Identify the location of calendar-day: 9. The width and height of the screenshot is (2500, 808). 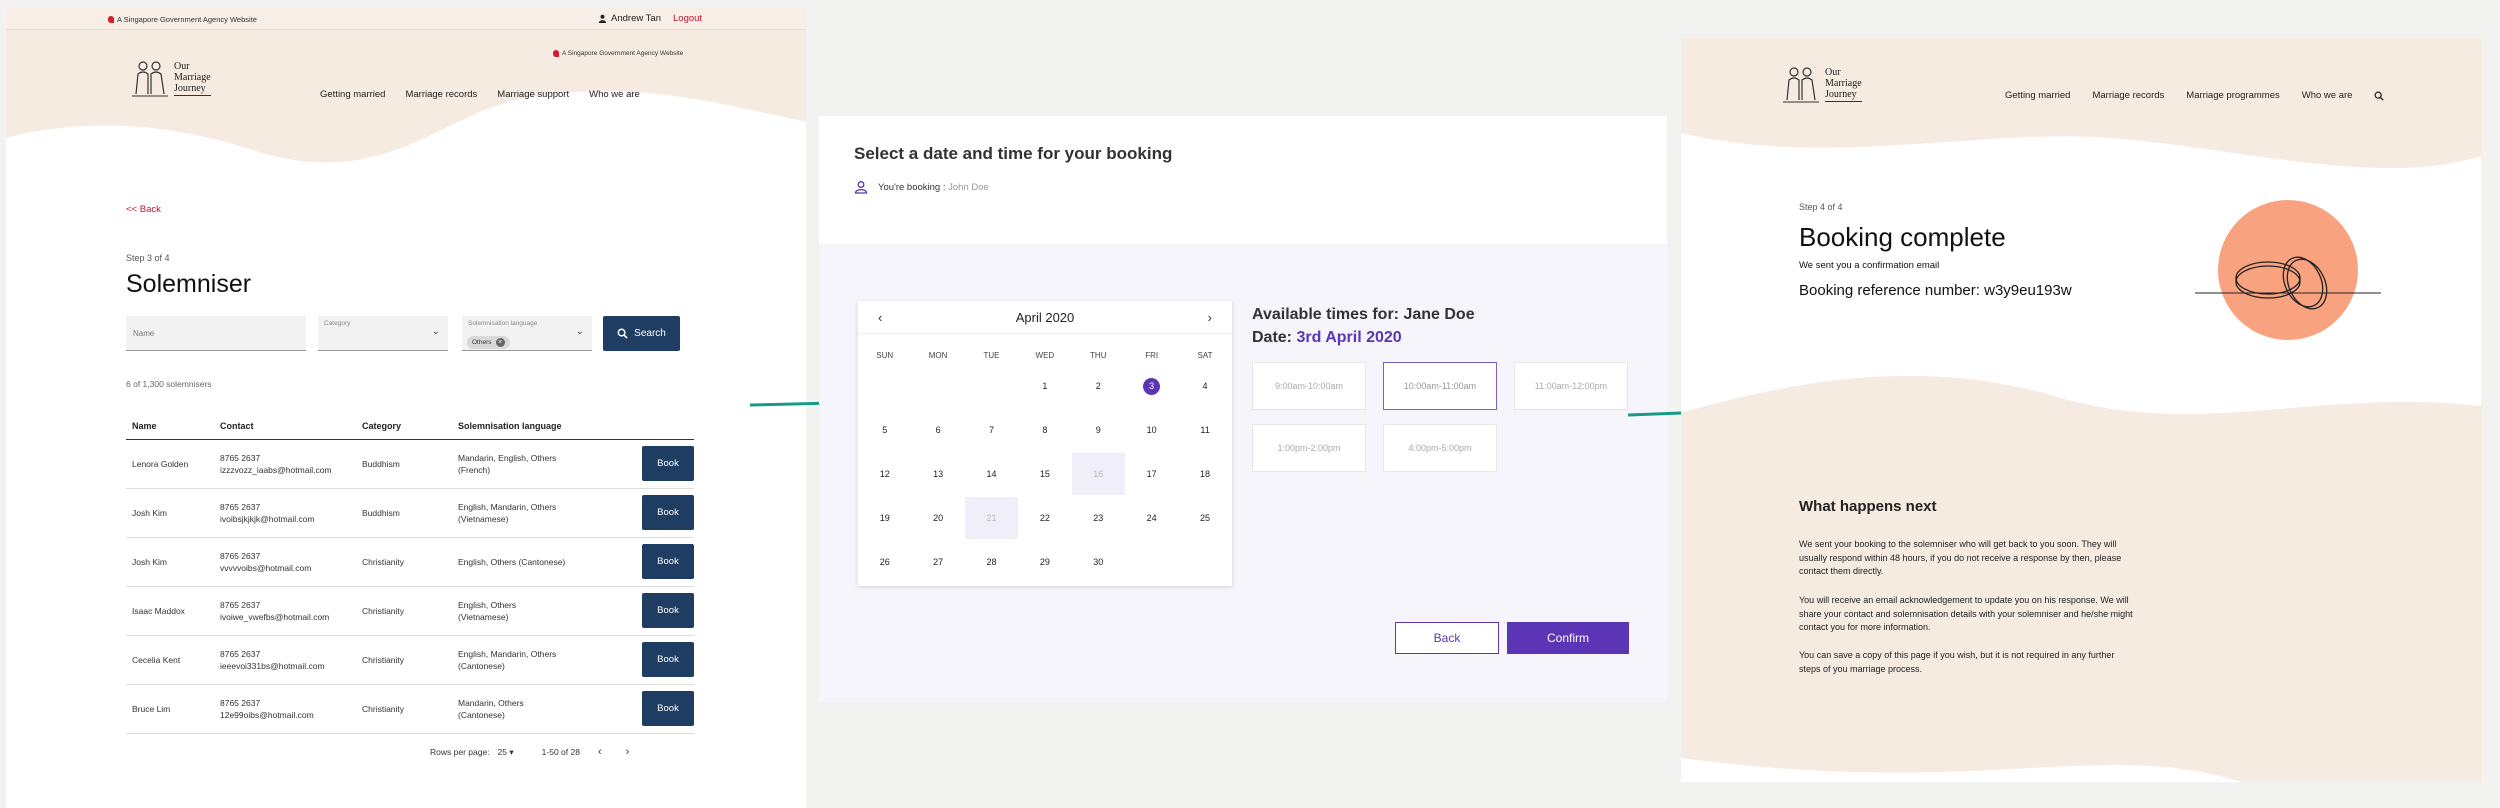
(1098, 430).